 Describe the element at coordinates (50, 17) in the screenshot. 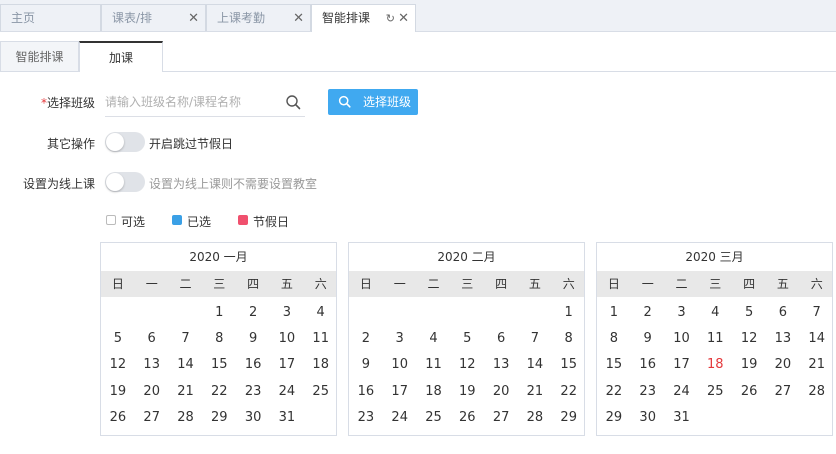

I see `tab-home: 主页` at that location.